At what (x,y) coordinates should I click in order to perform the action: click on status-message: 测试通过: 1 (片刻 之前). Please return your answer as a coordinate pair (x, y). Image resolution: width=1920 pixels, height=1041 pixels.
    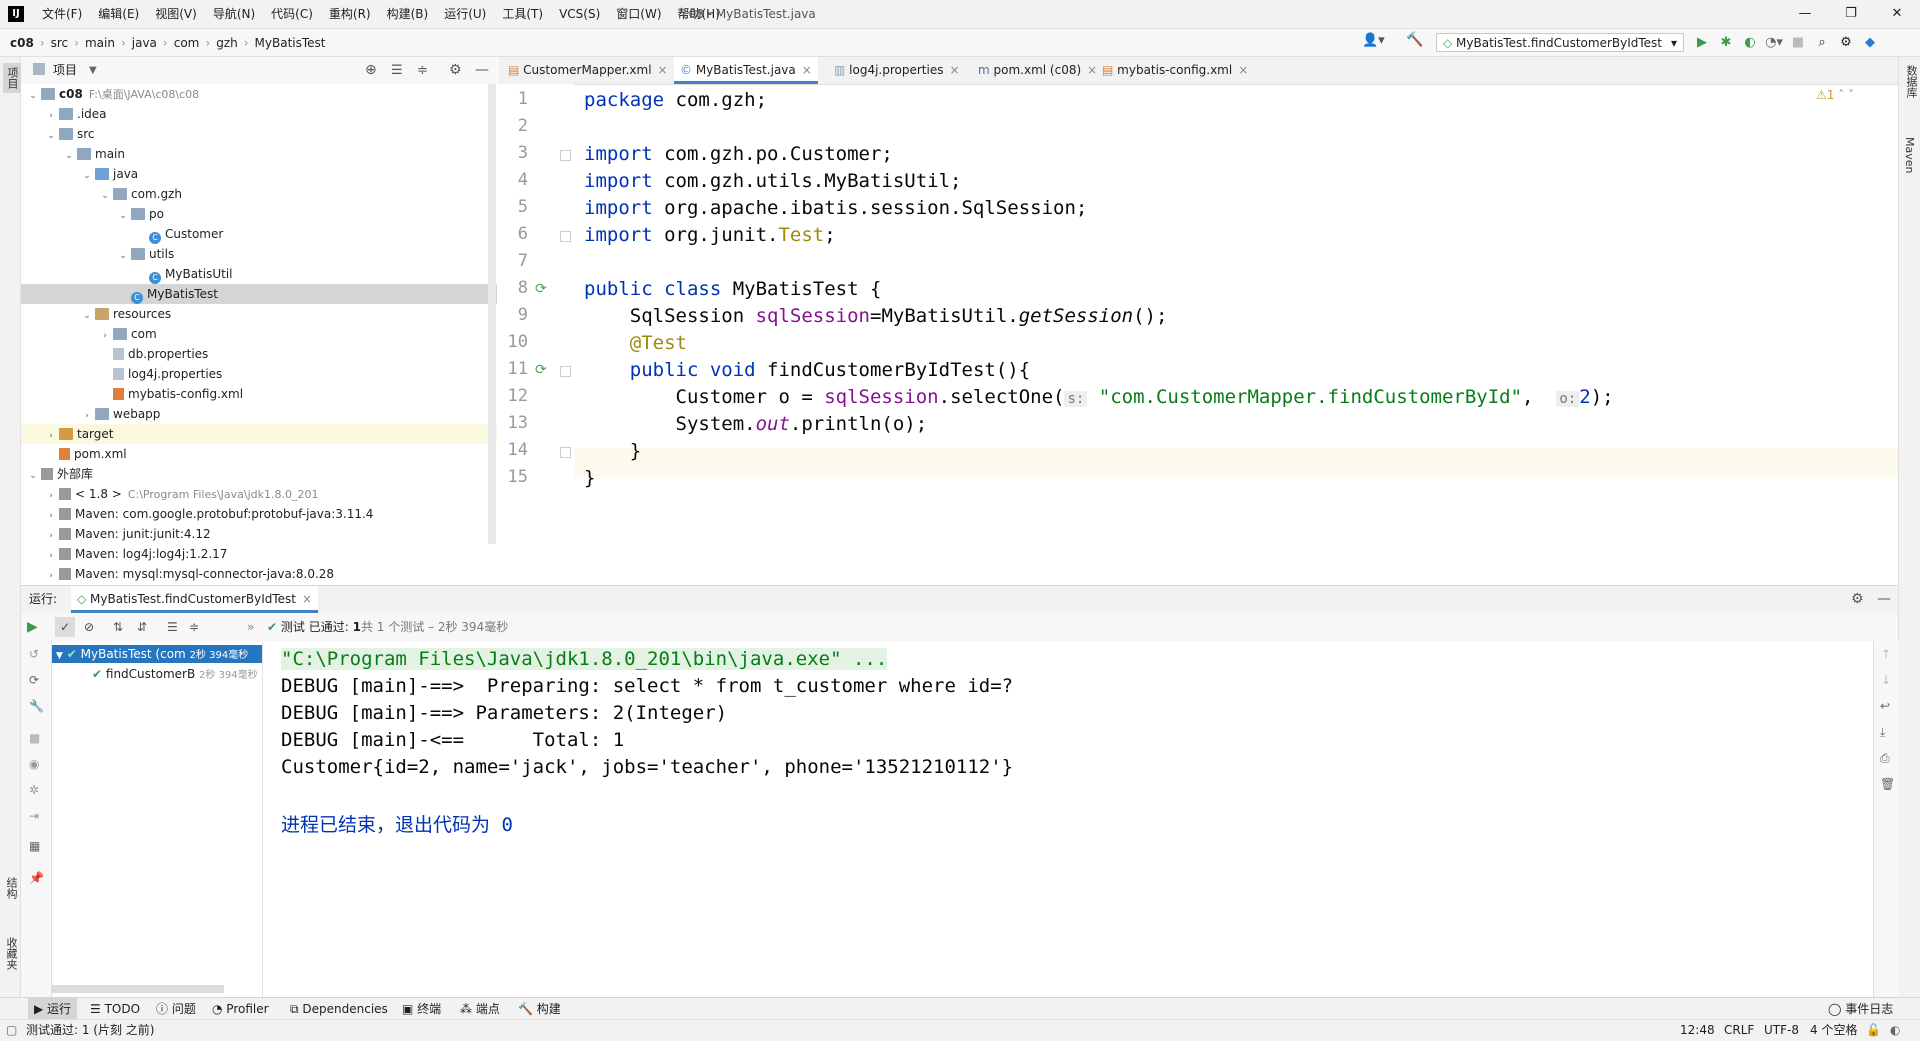
    Looking at the image, I should click on (90, 1030).